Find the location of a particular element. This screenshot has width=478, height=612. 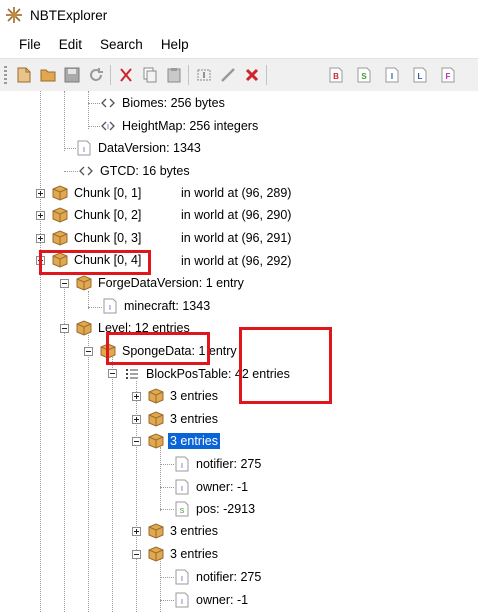

tree-node-biomes: Biomes: 256 bytes is located at coordinates (163, 103).